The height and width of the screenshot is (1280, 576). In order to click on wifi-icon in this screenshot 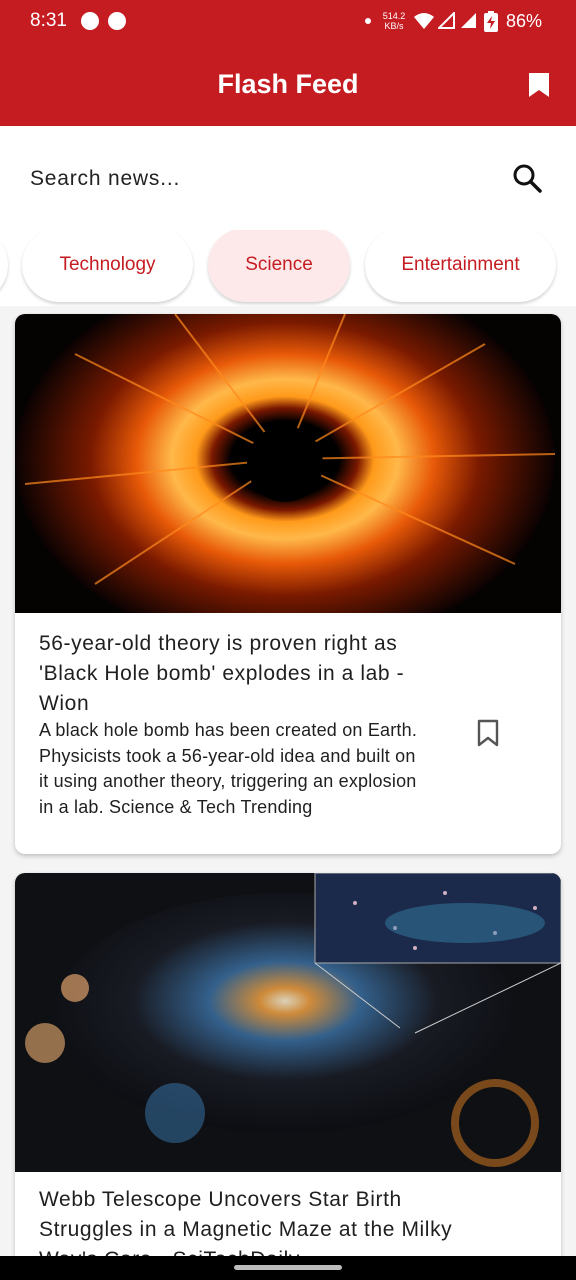, I will do `click(424, 21)`.